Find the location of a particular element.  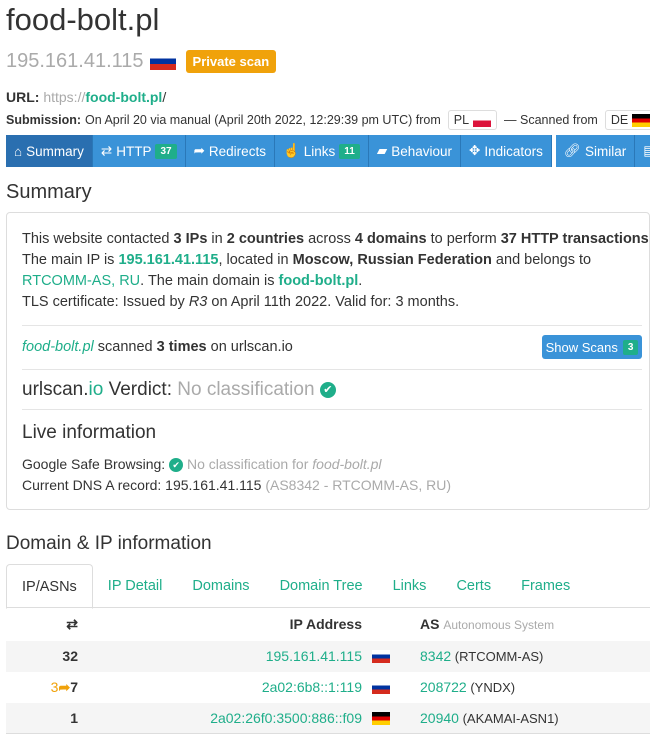

ip-link: 2a02:6b8::1:119 is located at coordinates (312, 687).